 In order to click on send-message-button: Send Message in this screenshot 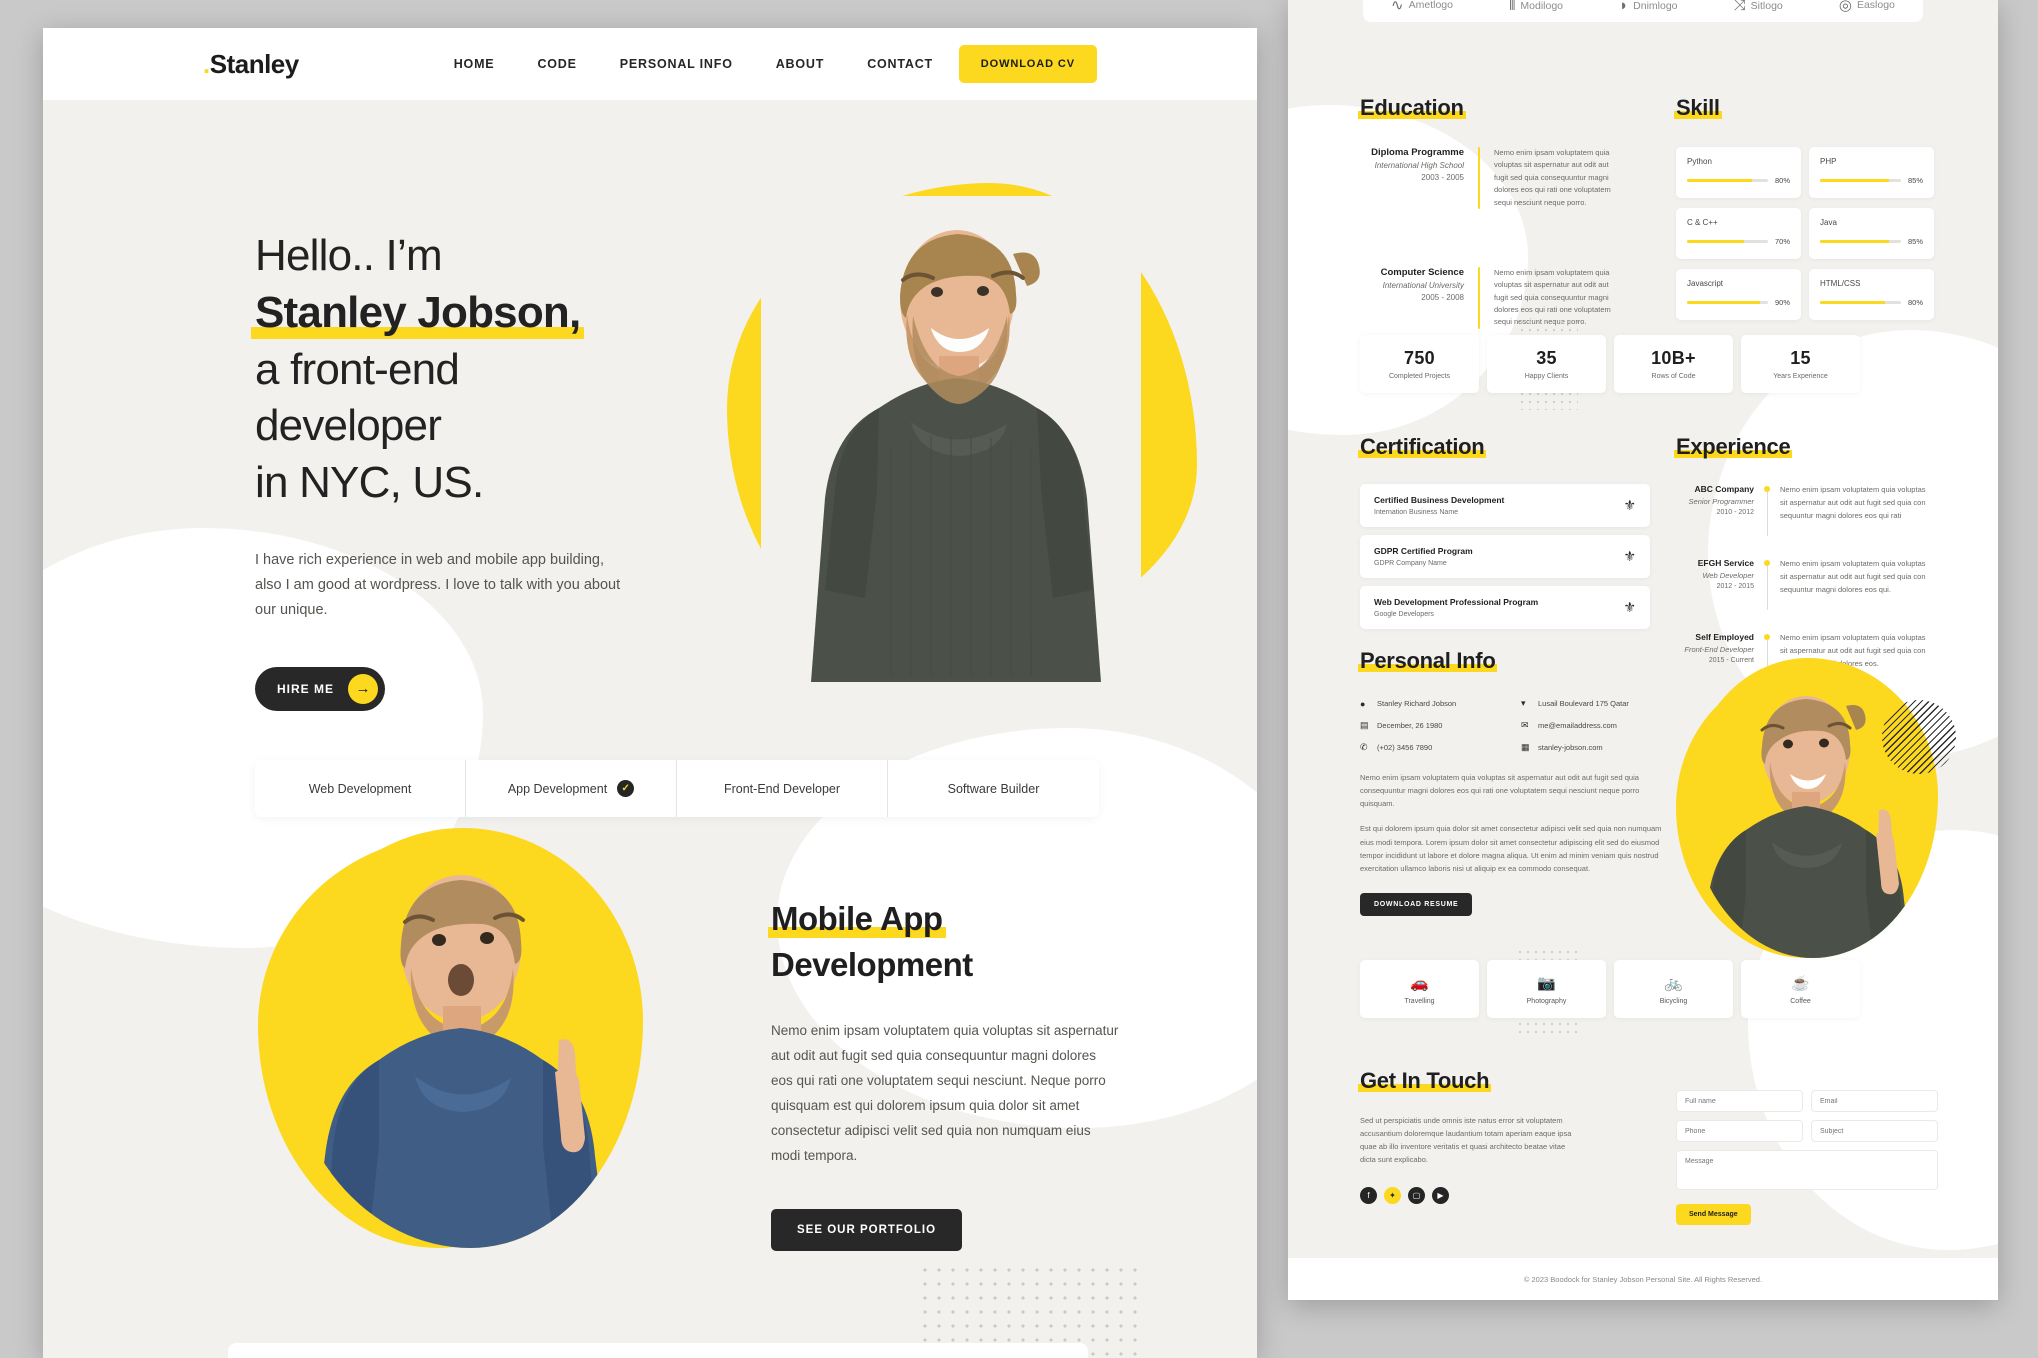, I will do `click(1713, 1214)`.